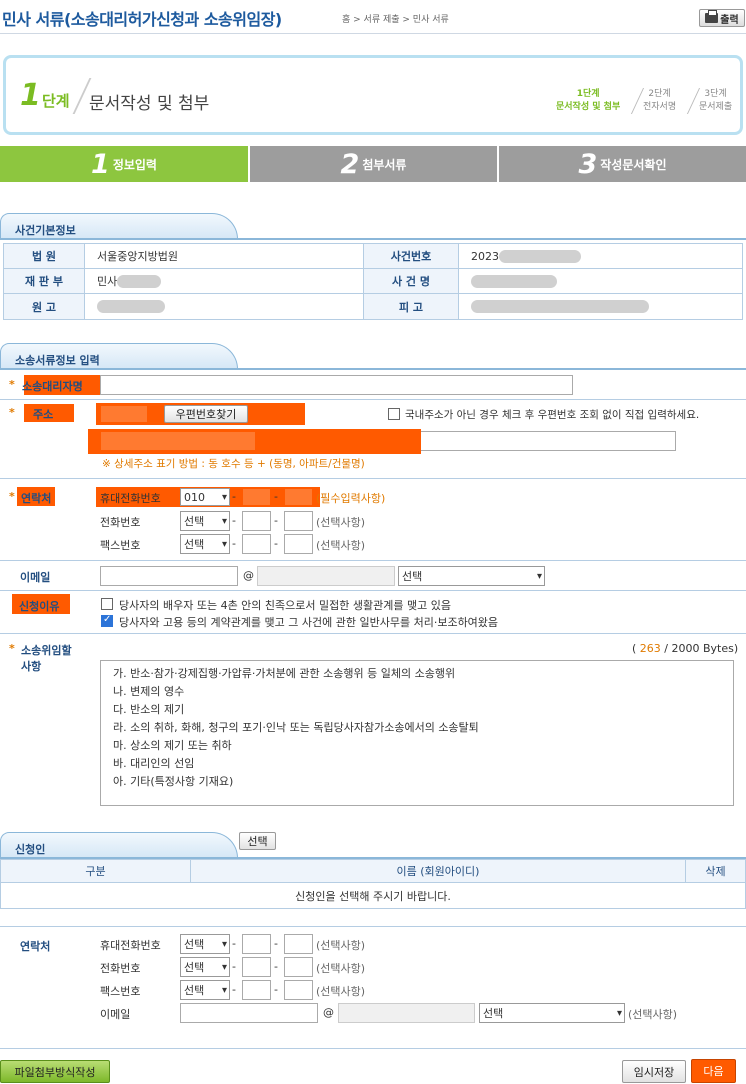 This screenshot has height=1084, width=746. I want to click on address-label: 주소, so click(43, 414).